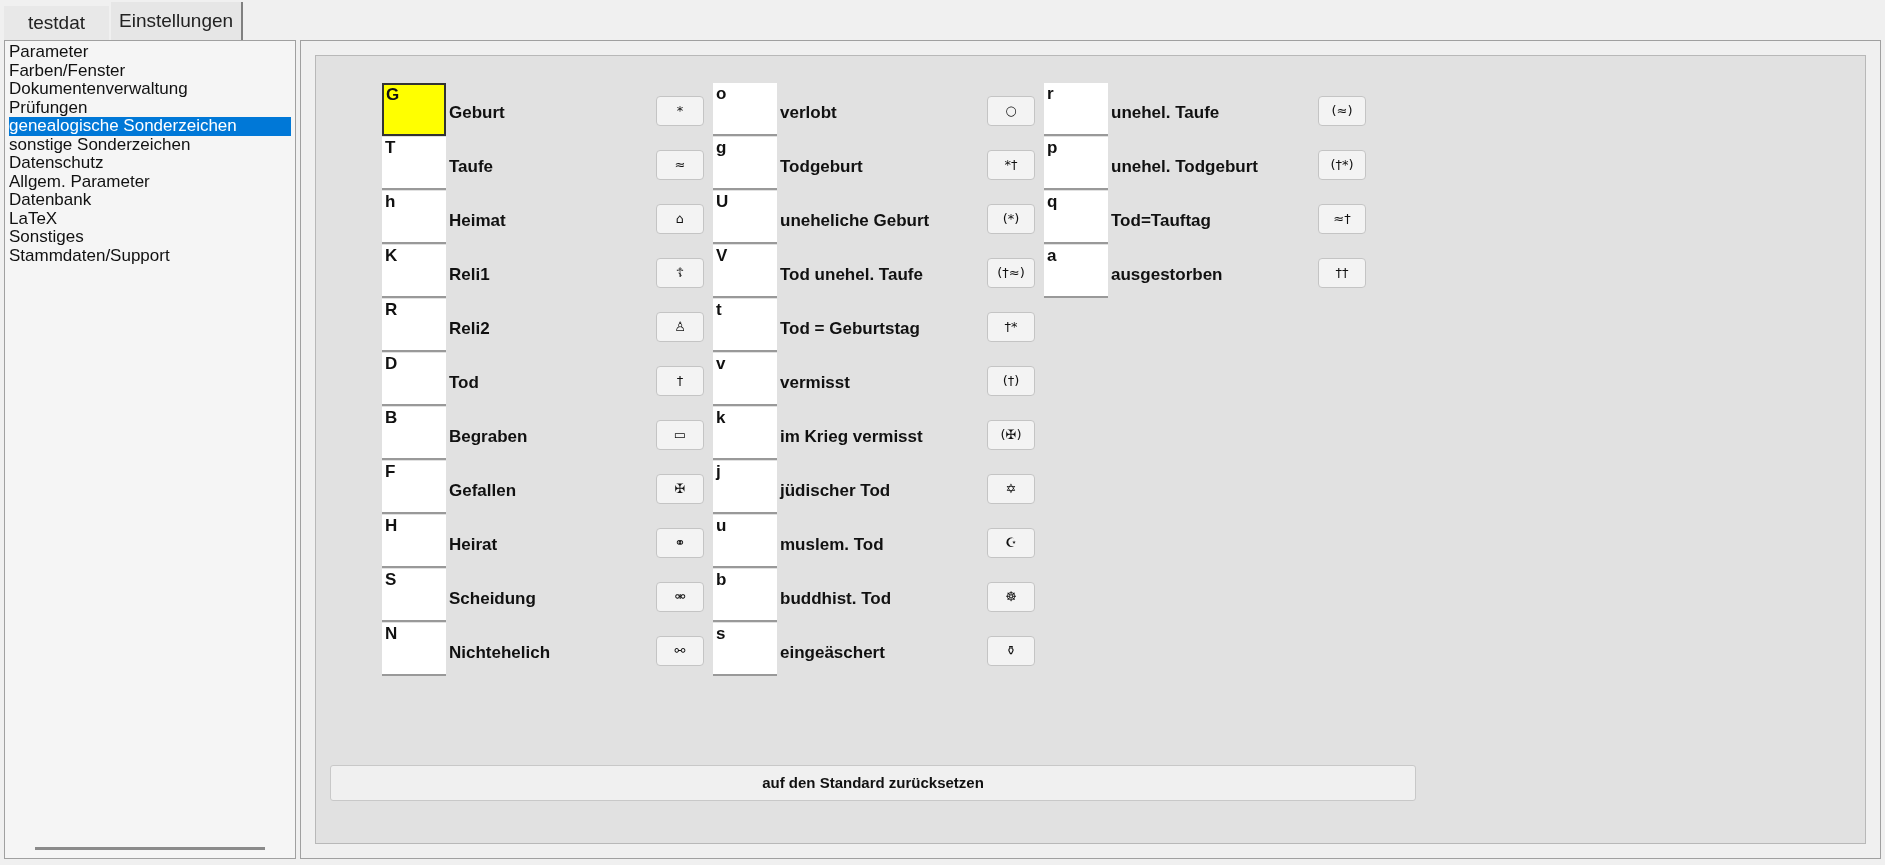 The image size is (1885, 865). Describe the element at coordinates (1011, 219) in the screenshot. I see `symbol-button: (*)` at that location.